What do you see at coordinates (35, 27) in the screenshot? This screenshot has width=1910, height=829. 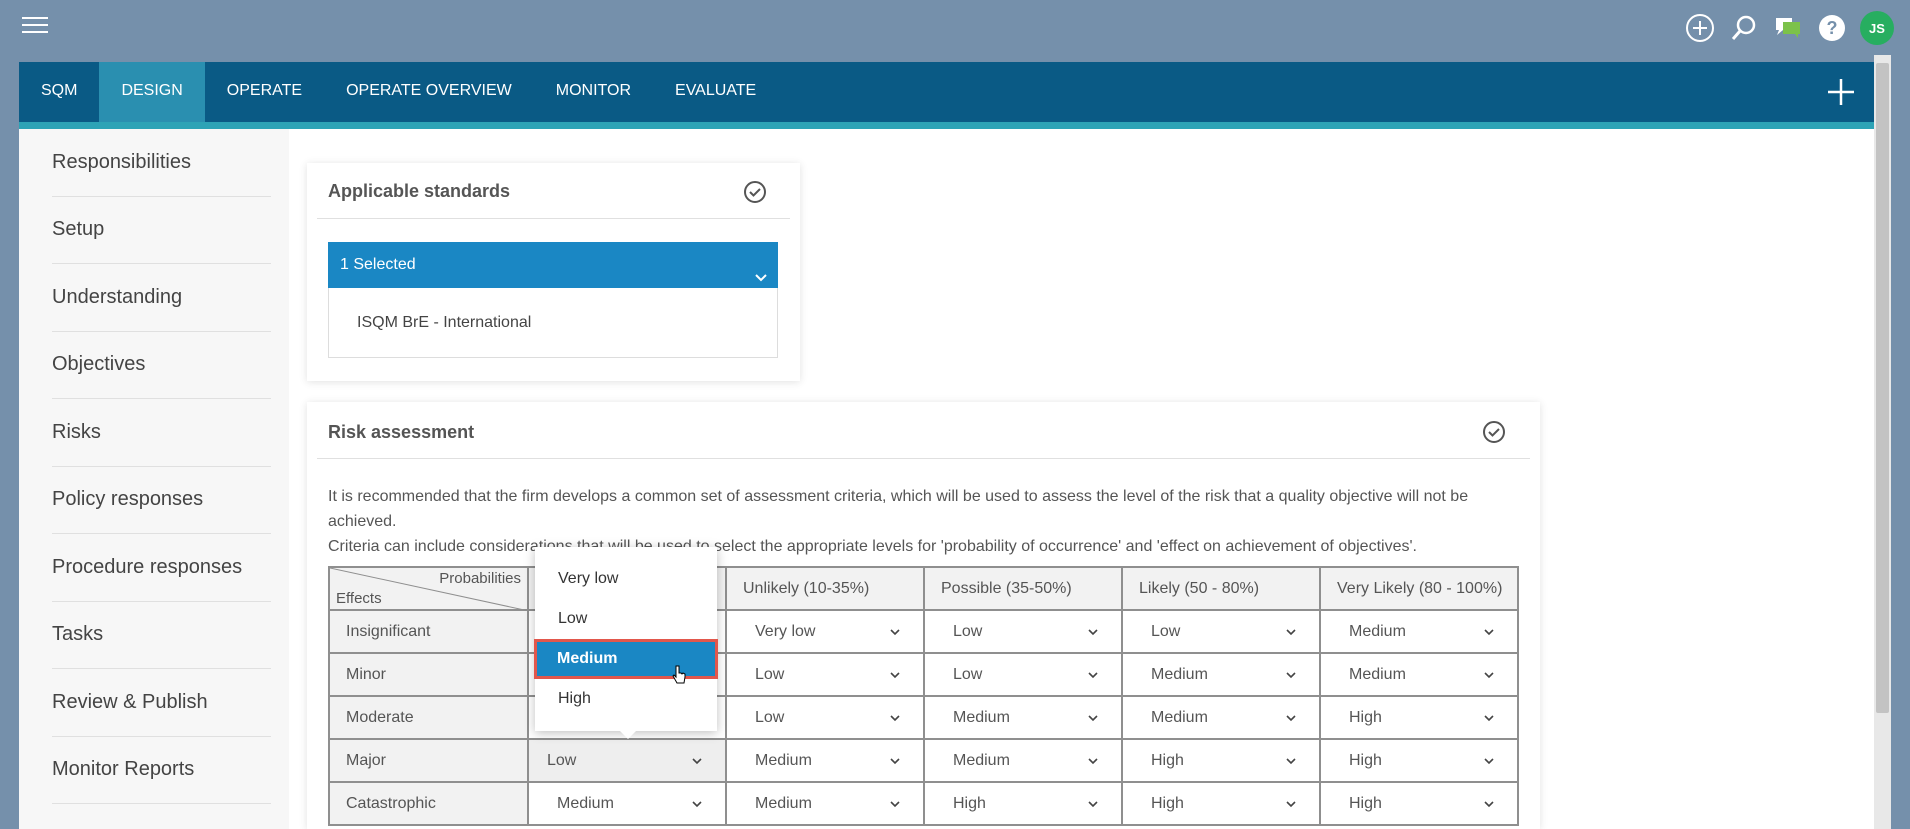 I see `hamburger-menu-icon` at bounding box center [35, 27].